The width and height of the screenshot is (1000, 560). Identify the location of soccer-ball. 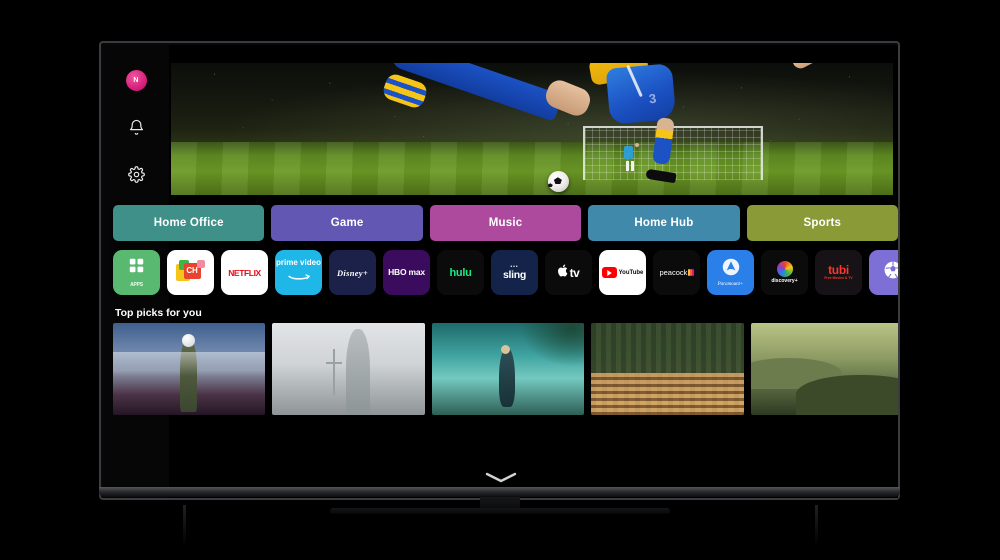
(558, 182).